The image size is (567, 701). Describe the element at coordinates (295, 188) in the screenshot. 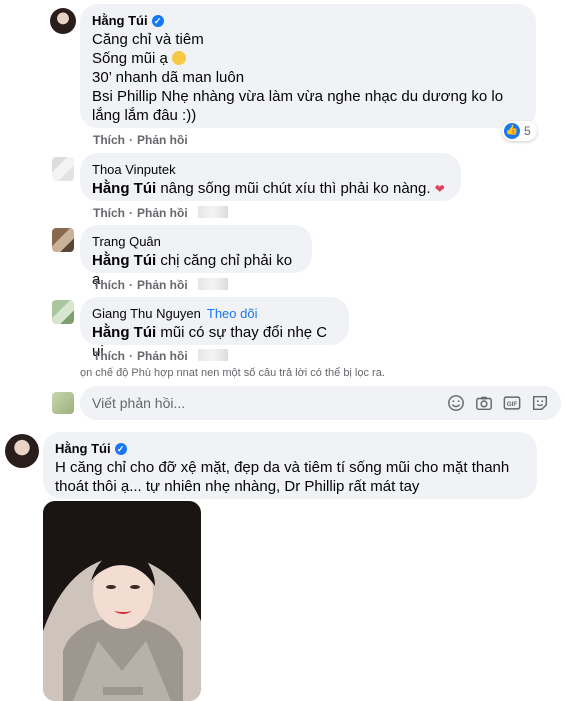

I see `reply-body: nâng sống mũi chút xíu thì phải ko nàng.` at that location.